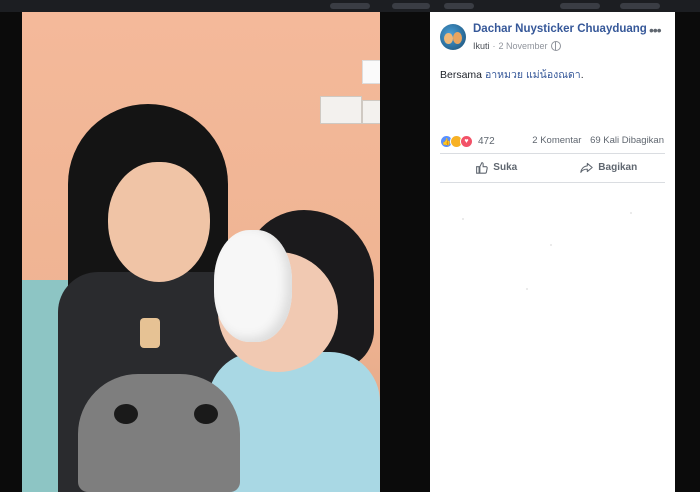  What do you see at coordinates (341, 110) in the screenshot?
I see `wall-switch` at bounding box center [341, 110].